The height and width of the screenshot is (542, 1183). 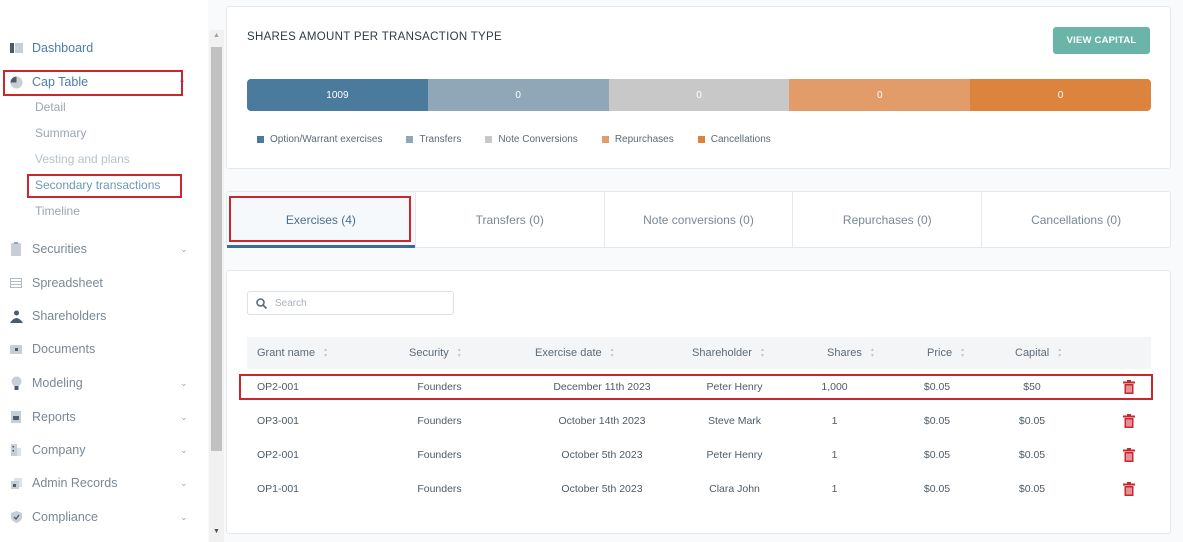 I want to click on sidebar-item-dashboard: Dashboard, so click(x=100, y=48).